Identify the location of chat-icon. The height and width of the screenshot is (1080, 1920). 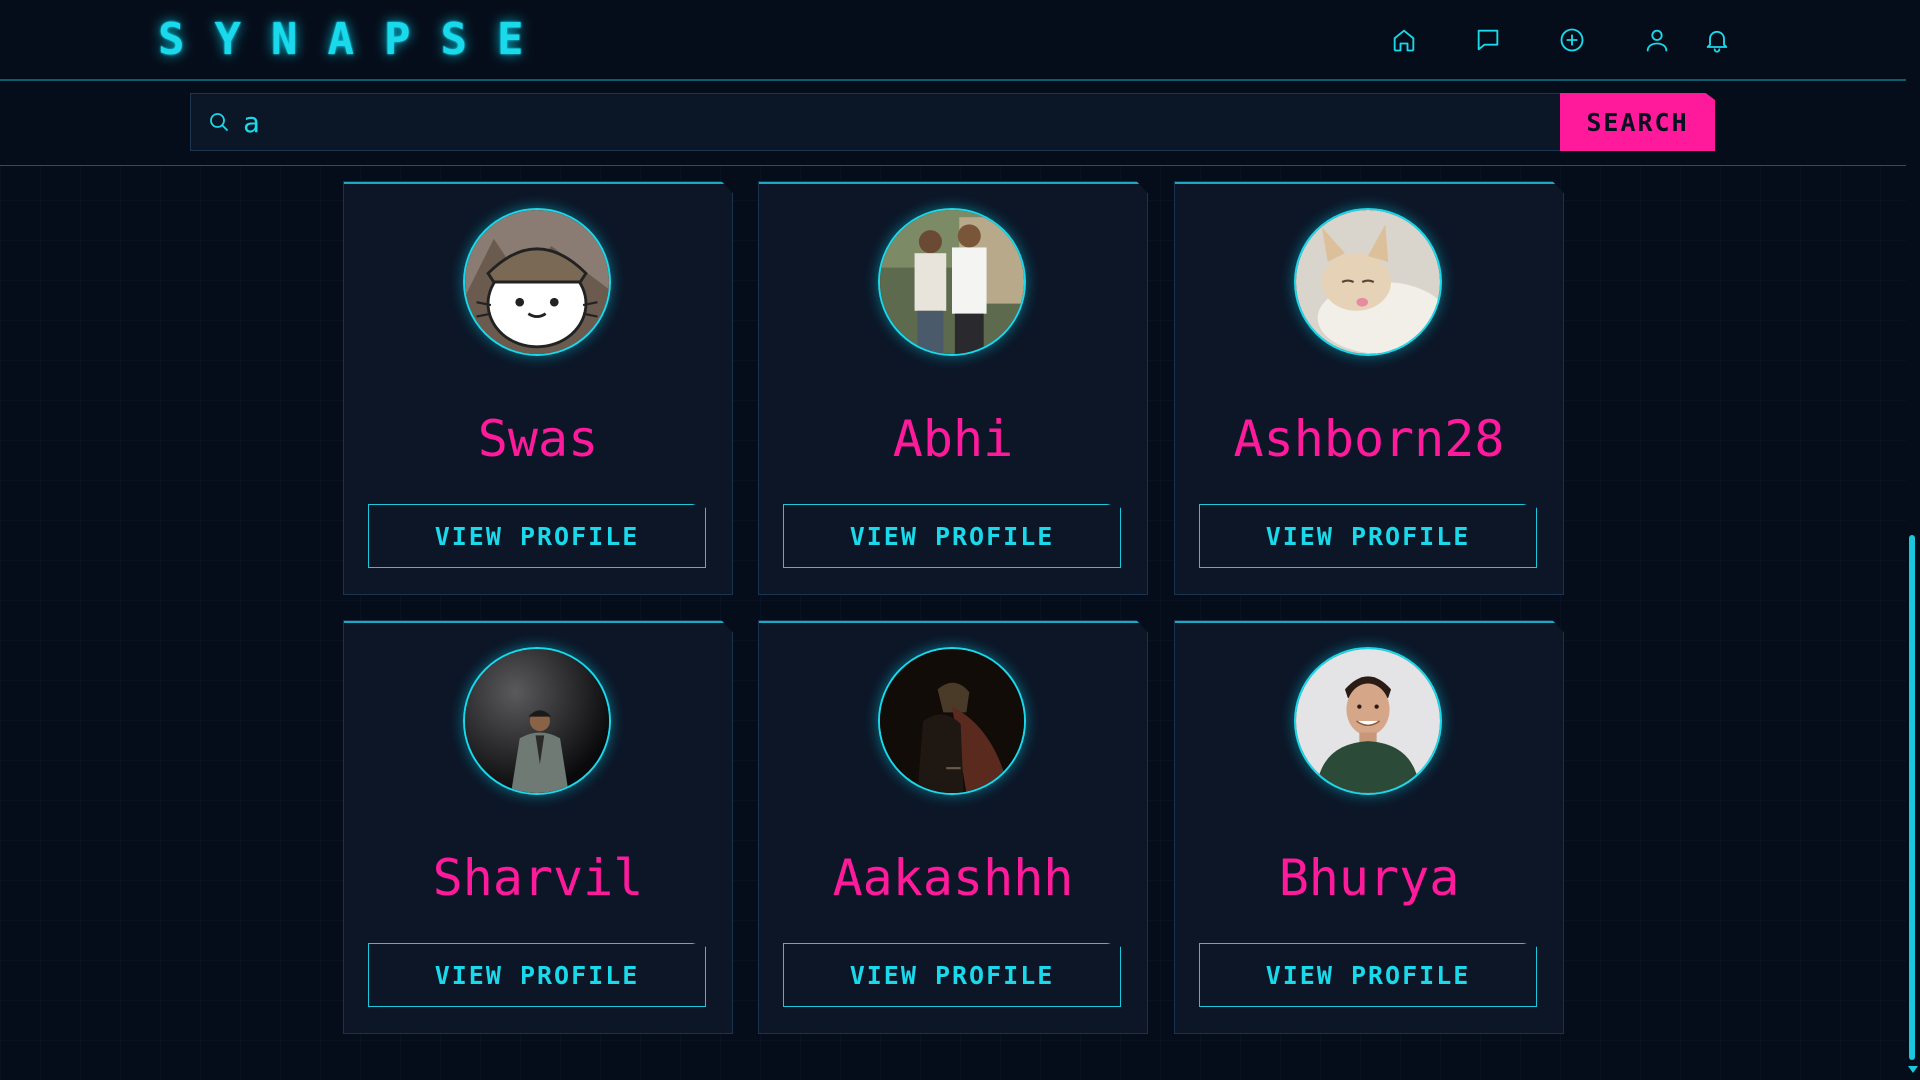
(1488, 40).